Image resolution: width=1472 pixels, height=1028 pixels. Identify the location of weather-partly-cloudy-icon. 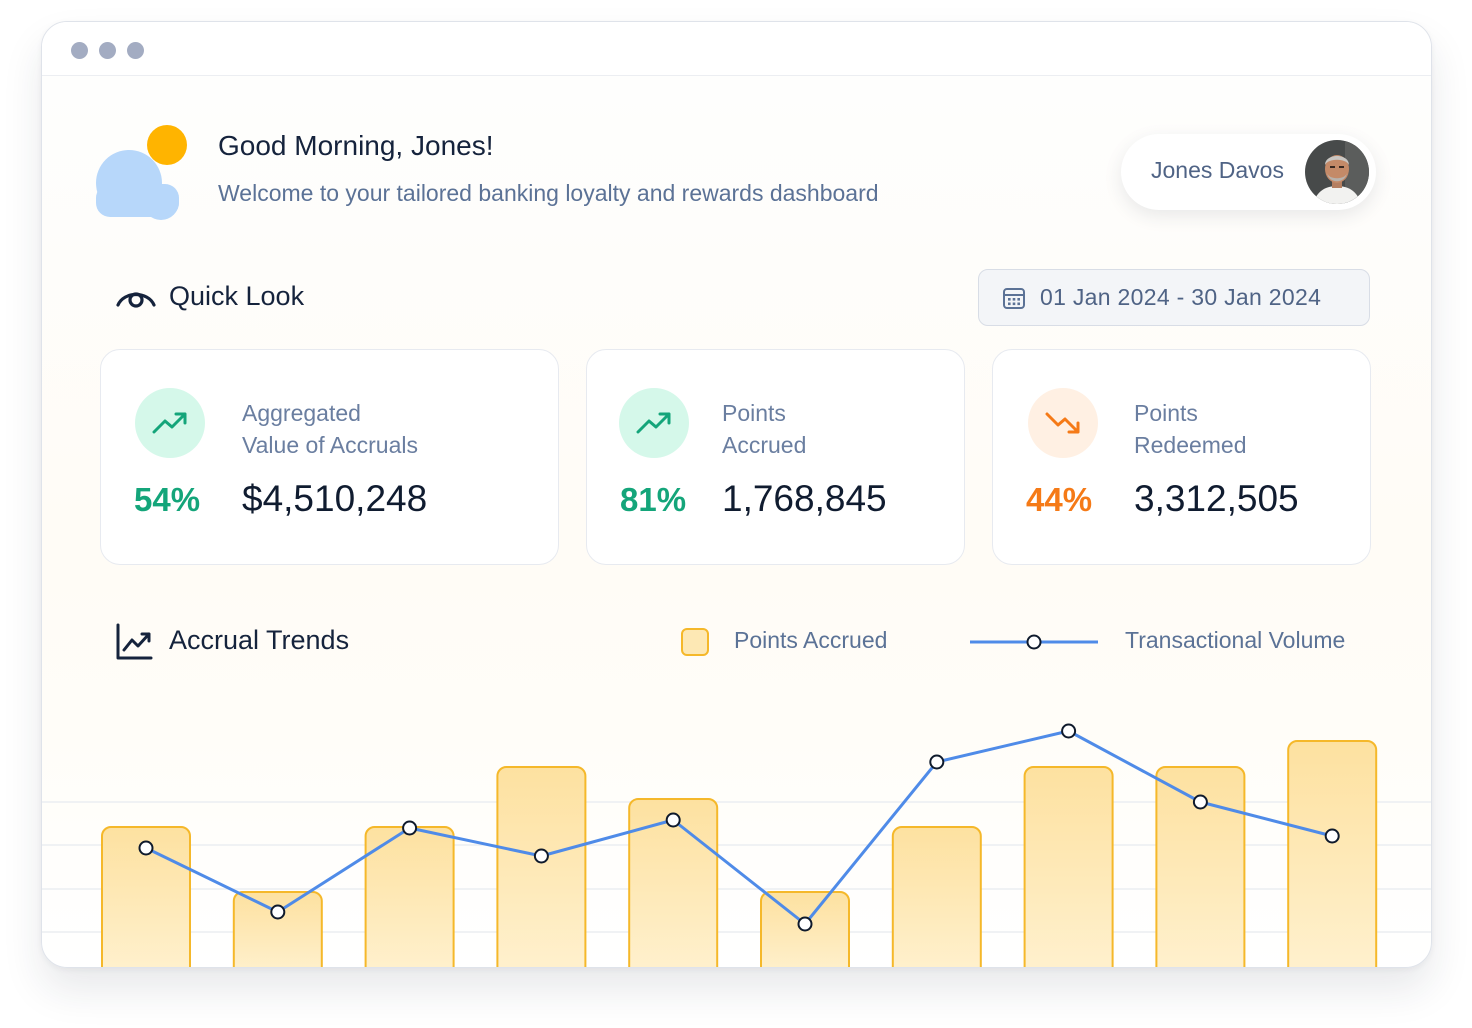
(141, 172).